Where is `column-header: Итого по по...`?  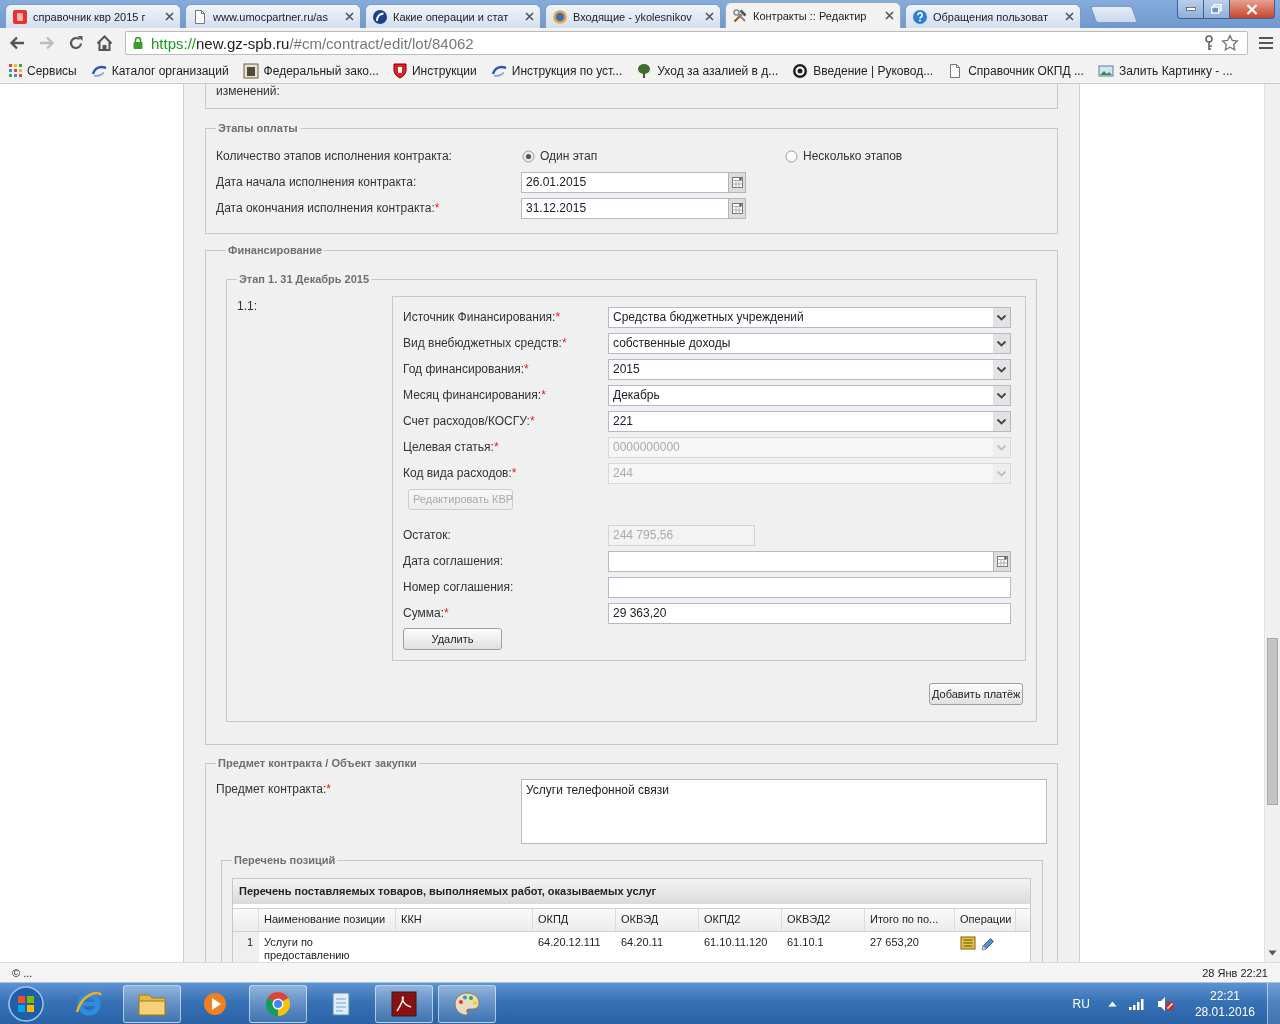 column-header: Итого по по... is located at coordinates (910, 920).